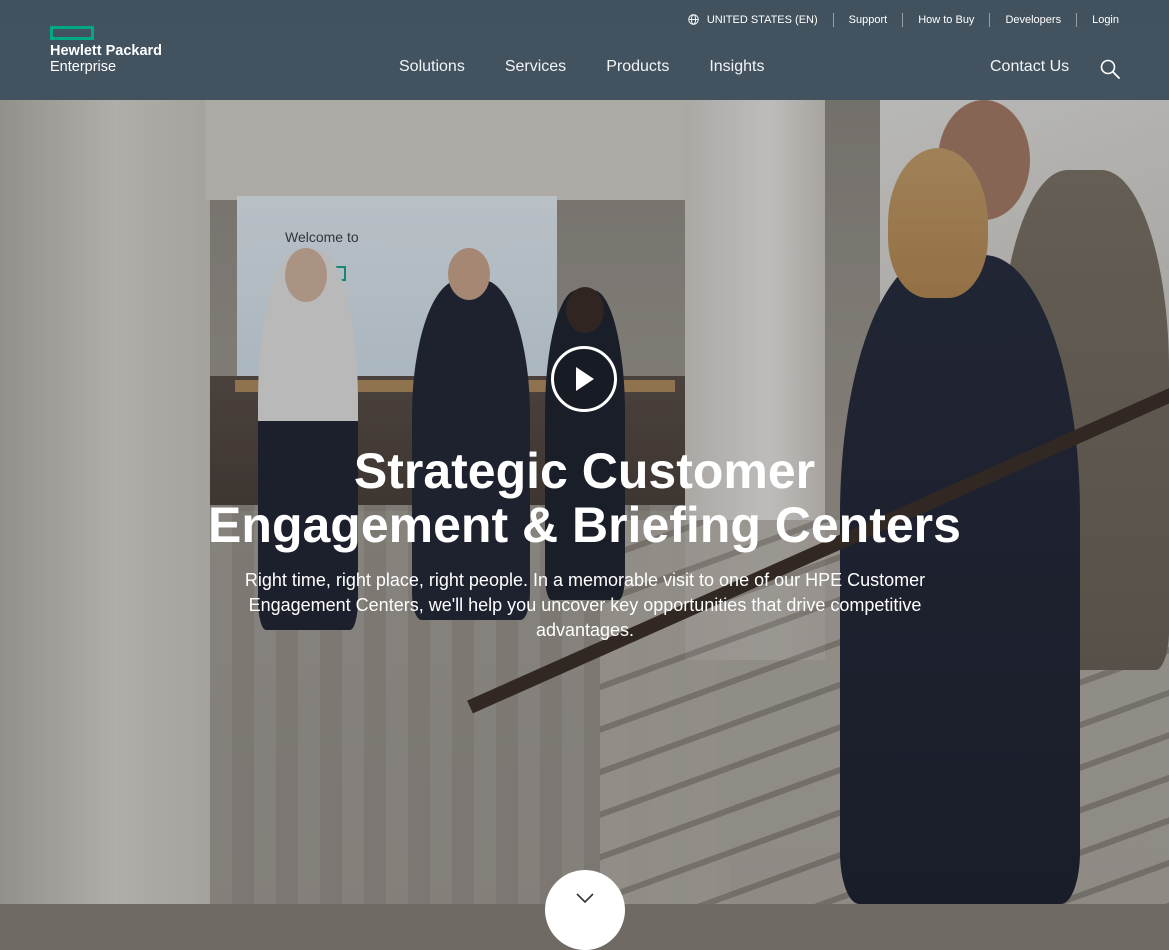 This screenshot has height=950, width=1169. What do you see at coordinates (584, 525) in the screenshot?
I see `hero-title-line2: Engagement & Briefing Centers` at bounding box center [584, 525].